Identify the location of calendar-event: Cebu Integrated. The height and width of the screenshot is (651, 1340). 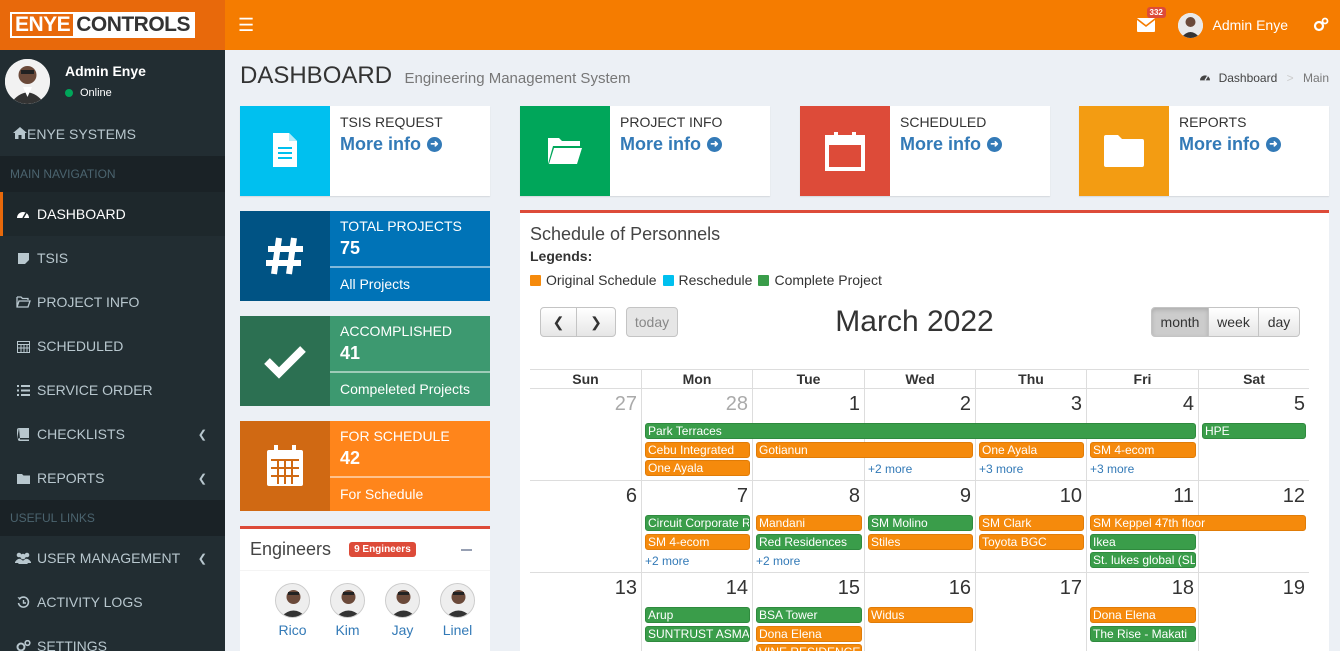
(697, 449).